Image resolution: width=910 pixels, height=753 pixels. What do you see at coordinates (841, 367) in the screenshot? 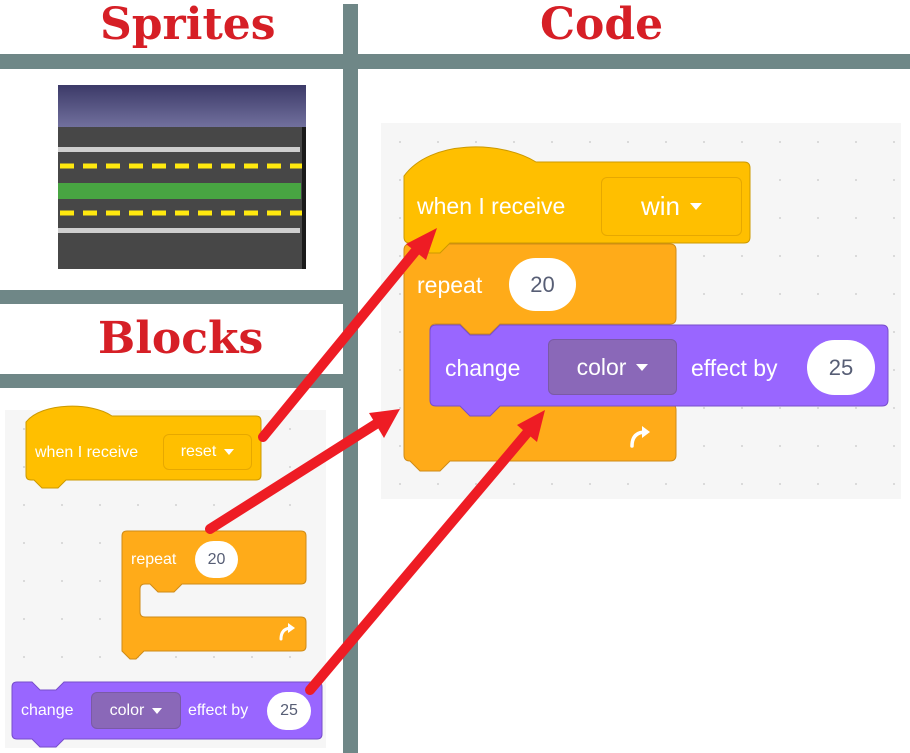
I see `code-effect-amount-input: 25` at bounding box center [841, 367].